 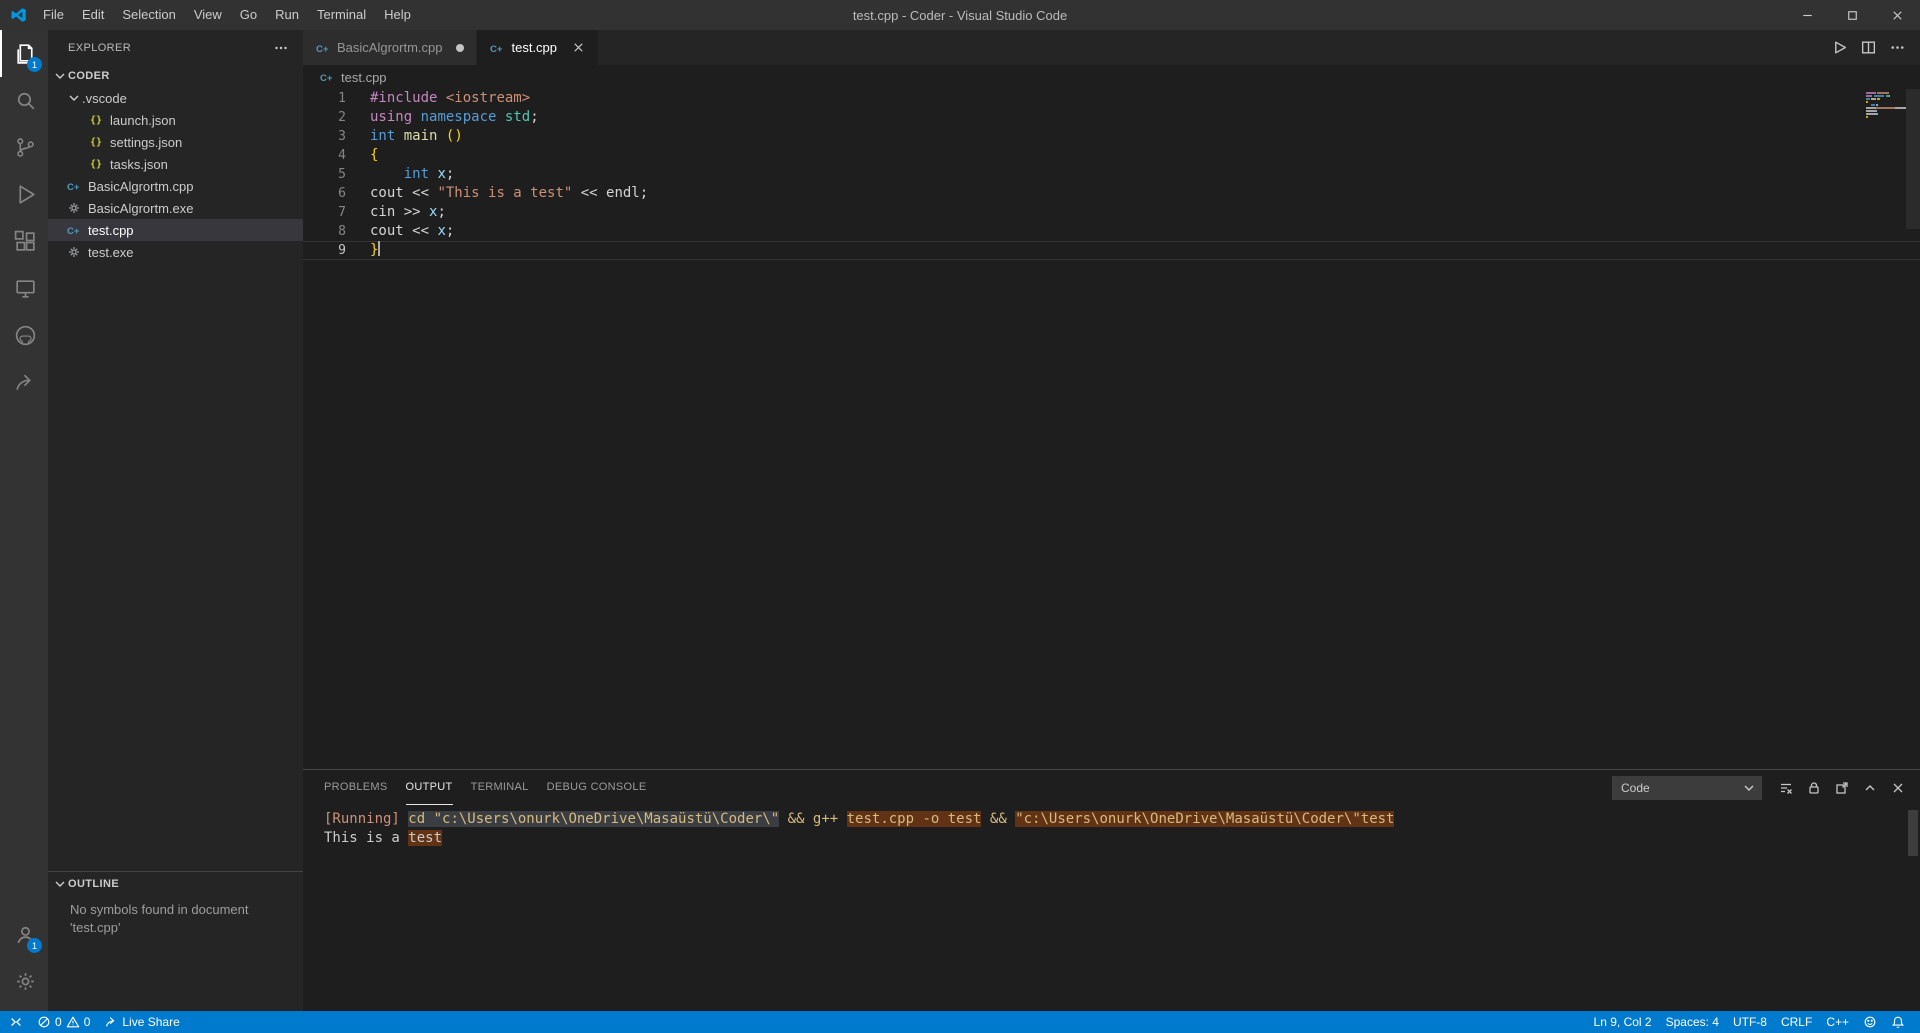 I want to click on line-content: {, so click(x=362, y=155).